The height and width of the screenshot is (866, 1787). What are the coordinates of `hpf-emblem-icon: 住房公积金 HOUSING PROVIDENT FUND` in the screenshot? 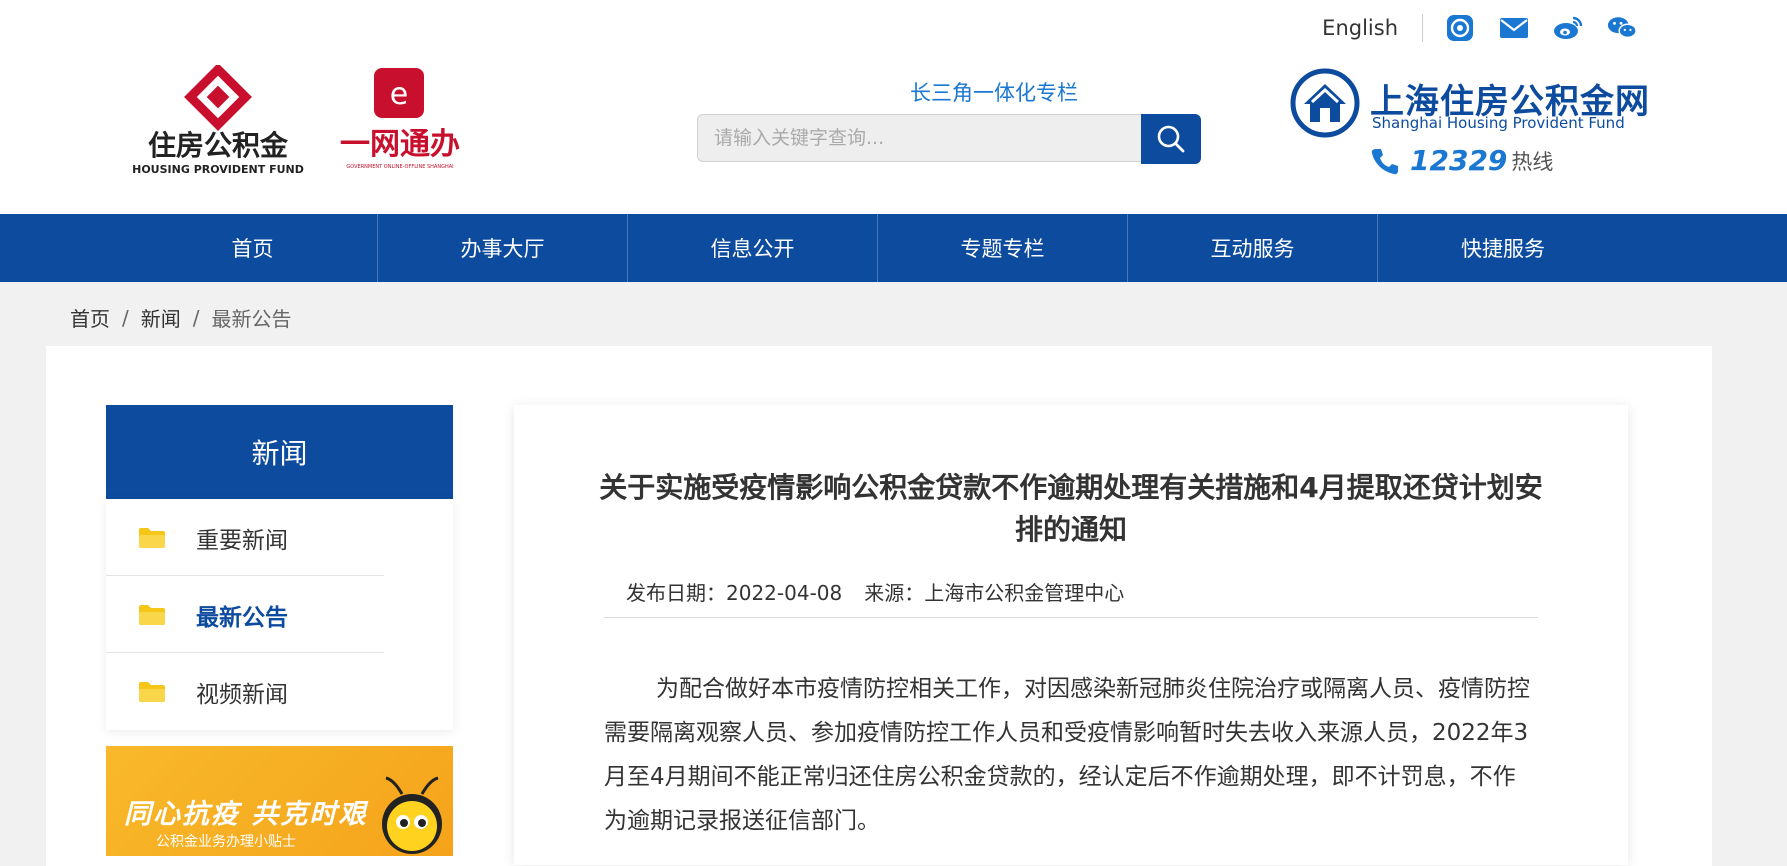 It's located at (218, 119).